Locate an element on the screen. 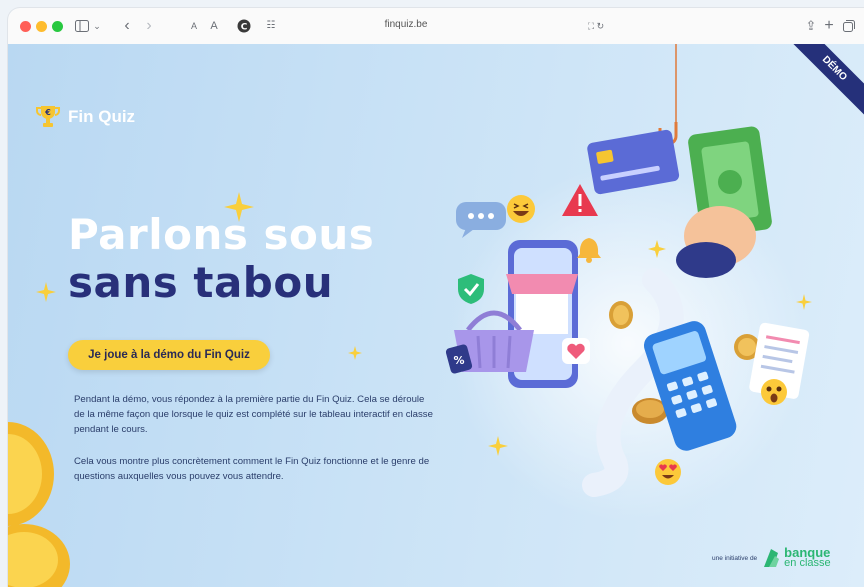 Image resolution: width=864 pixels, height=587 pixels. laughing-emoji-icon is located at coordinates (521, 209).